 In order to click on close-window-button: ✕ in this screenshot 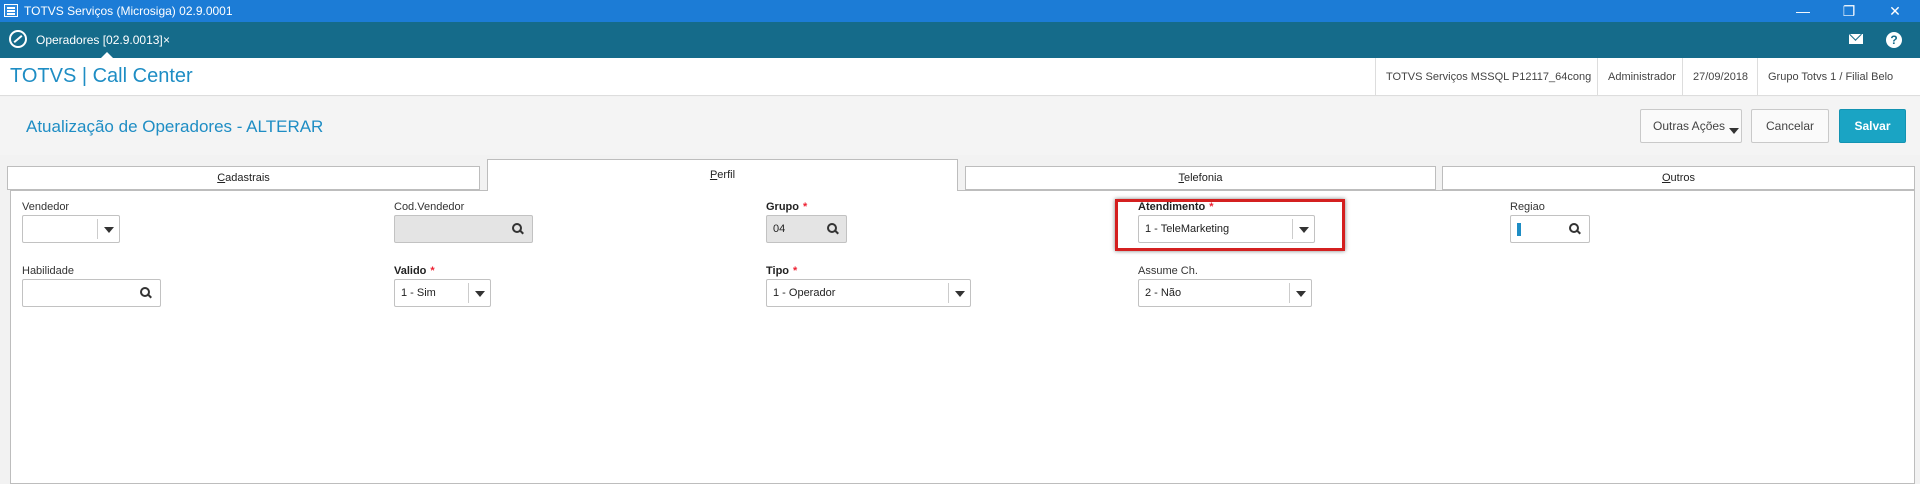, I will do `click(1895, 11)`.